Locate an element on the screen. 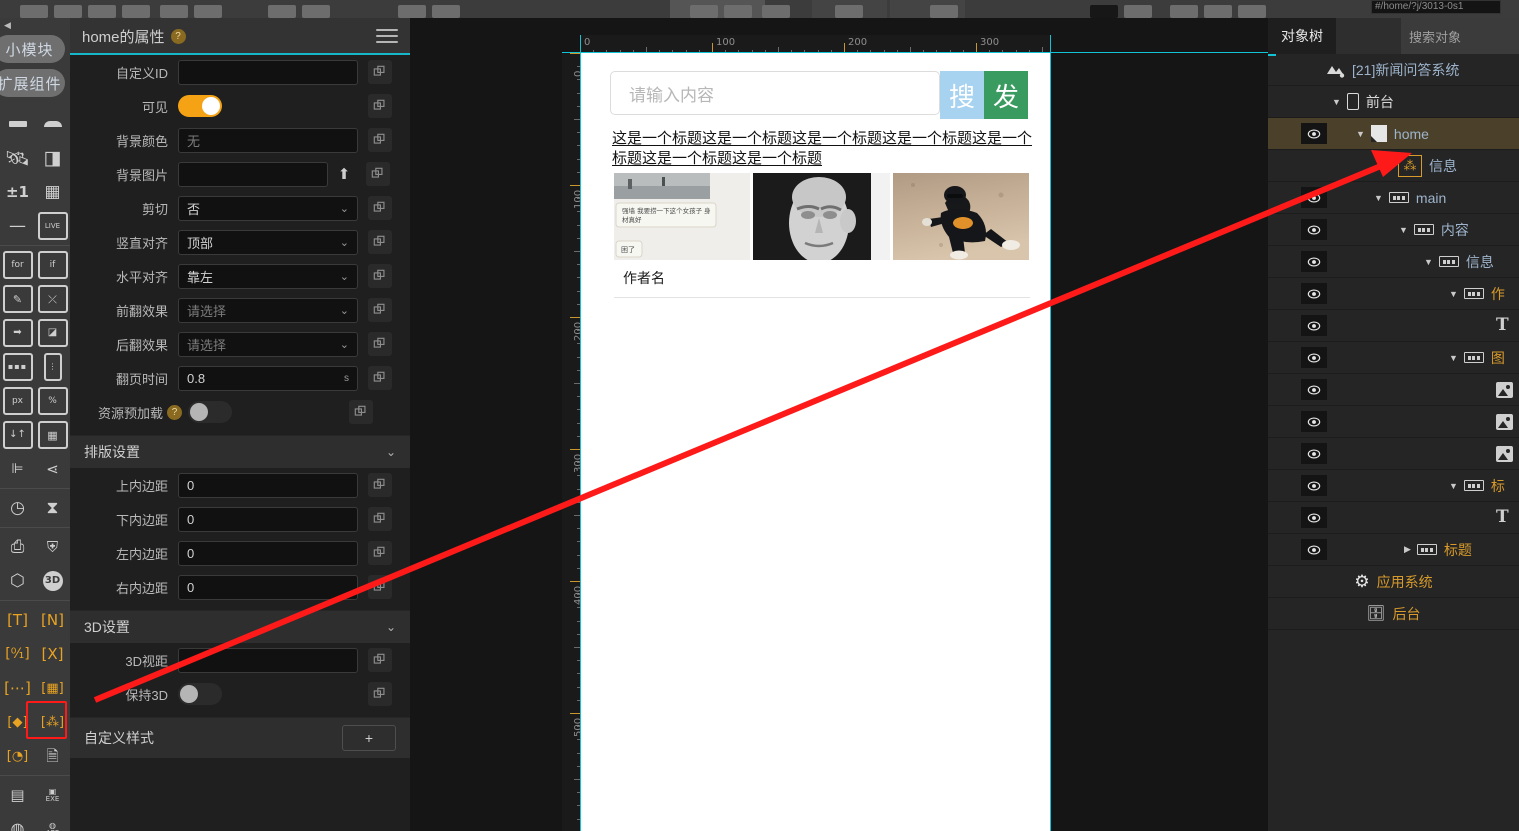 The width and height of the screenshot is (1519, 831). section-custom-style: 自定义样式 + is located at coordinates (240, 737).